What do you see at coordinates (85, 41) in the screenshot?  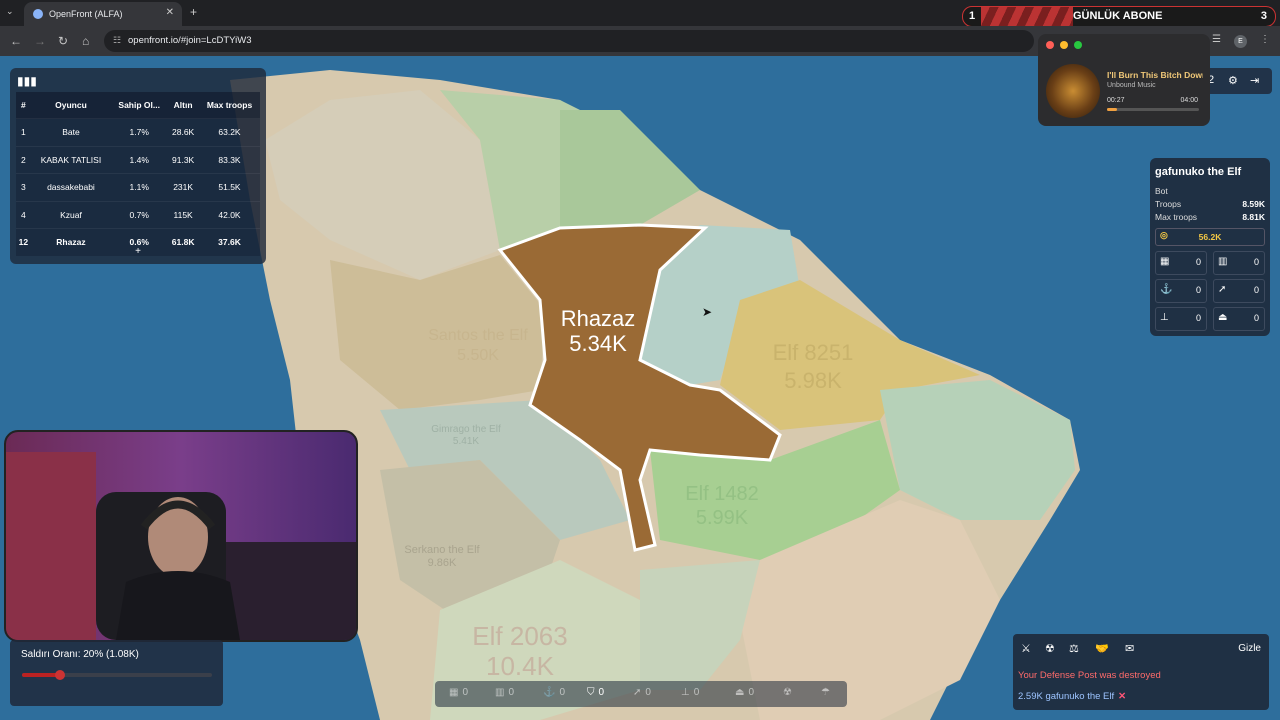 I see `home-icon: ⌂` at bounding box center [85, 41].